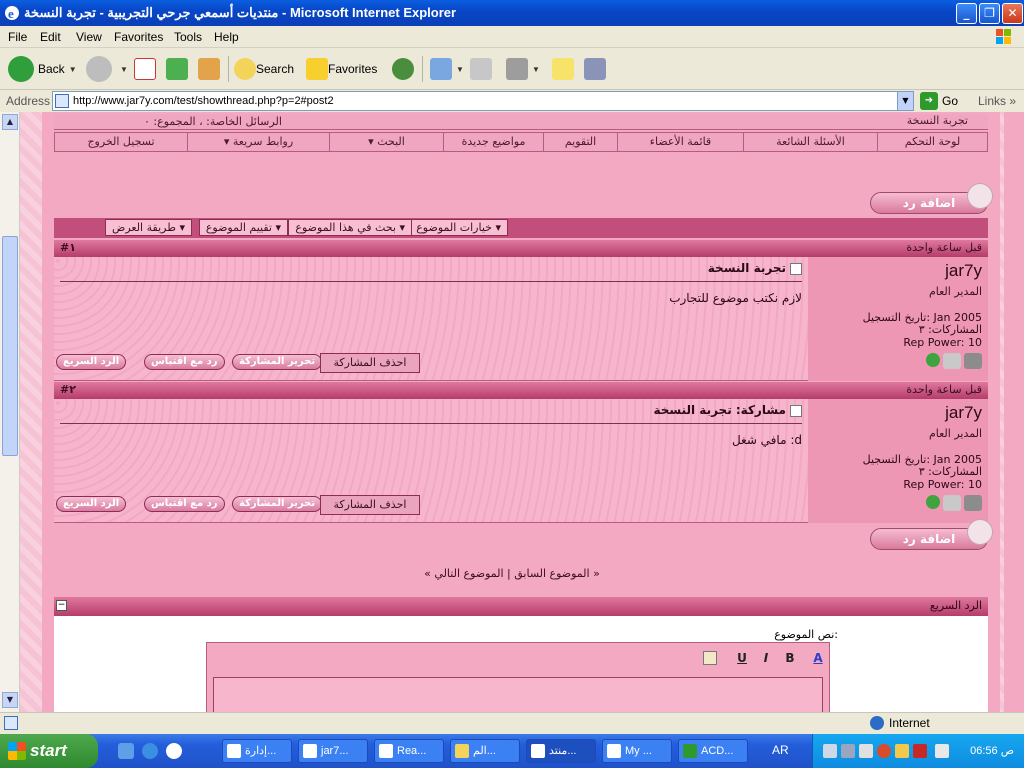 Image resolution: width=1024 pixels, height=768 pixels. What do you see at coordinates (493, 142) in the screenshot?
I see `nav-new-posts: مواضيع جديدة` at bounding box center [493, 142].